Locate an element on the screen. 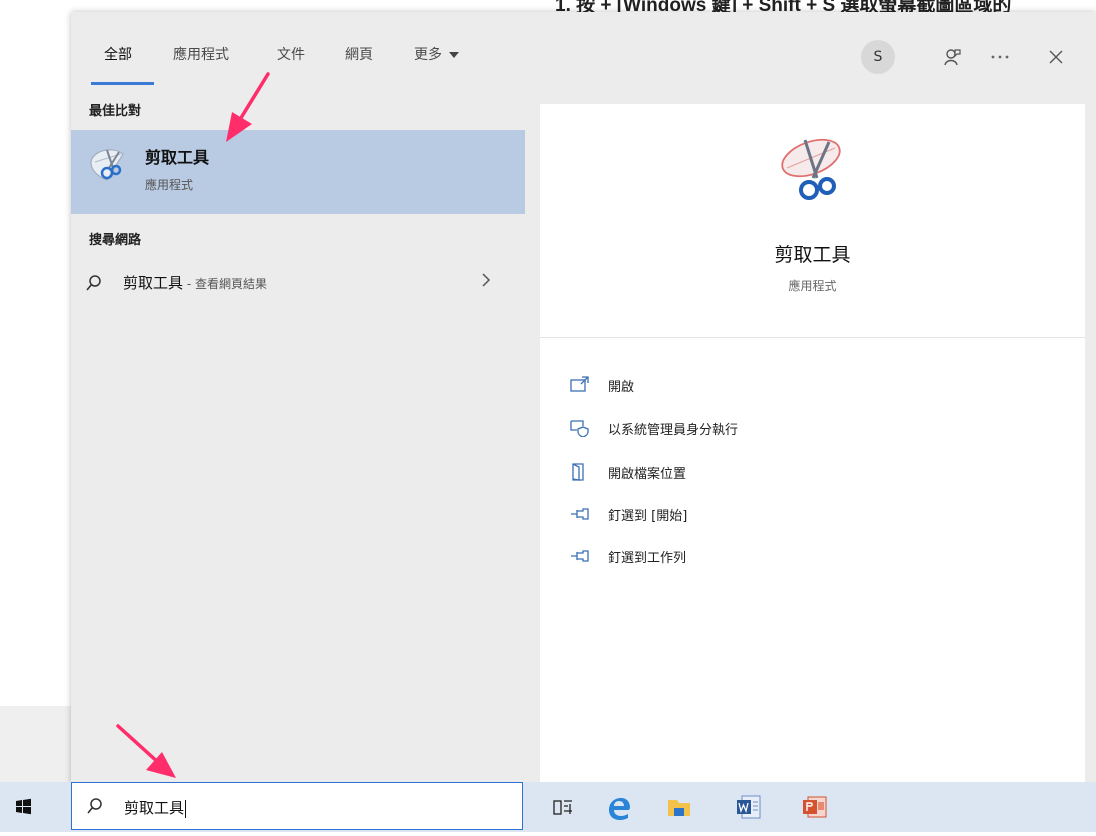 This screenshot has height=836, width=1096. search-input: 剪取工具 is located at coordinates (155, 807).